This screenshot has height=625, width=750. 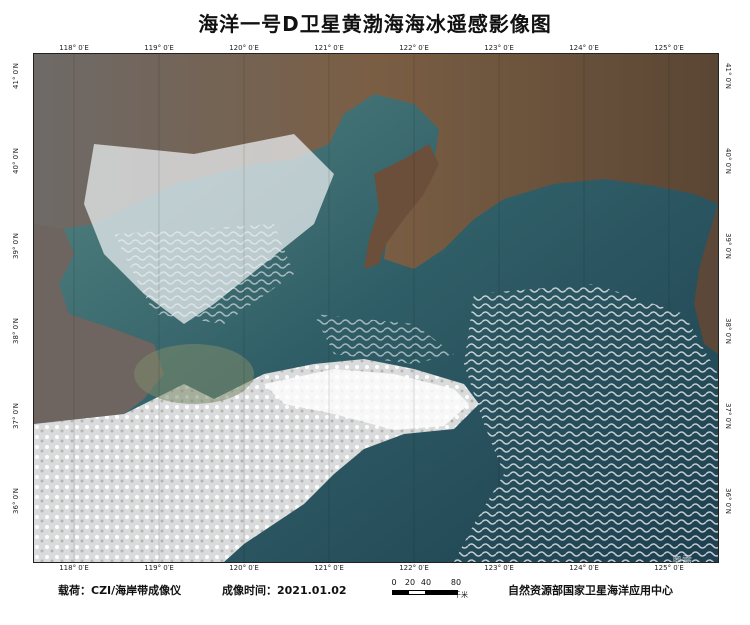 I want to click on lat-tick-left: 38° 0′N, so click(x=16, y=331).